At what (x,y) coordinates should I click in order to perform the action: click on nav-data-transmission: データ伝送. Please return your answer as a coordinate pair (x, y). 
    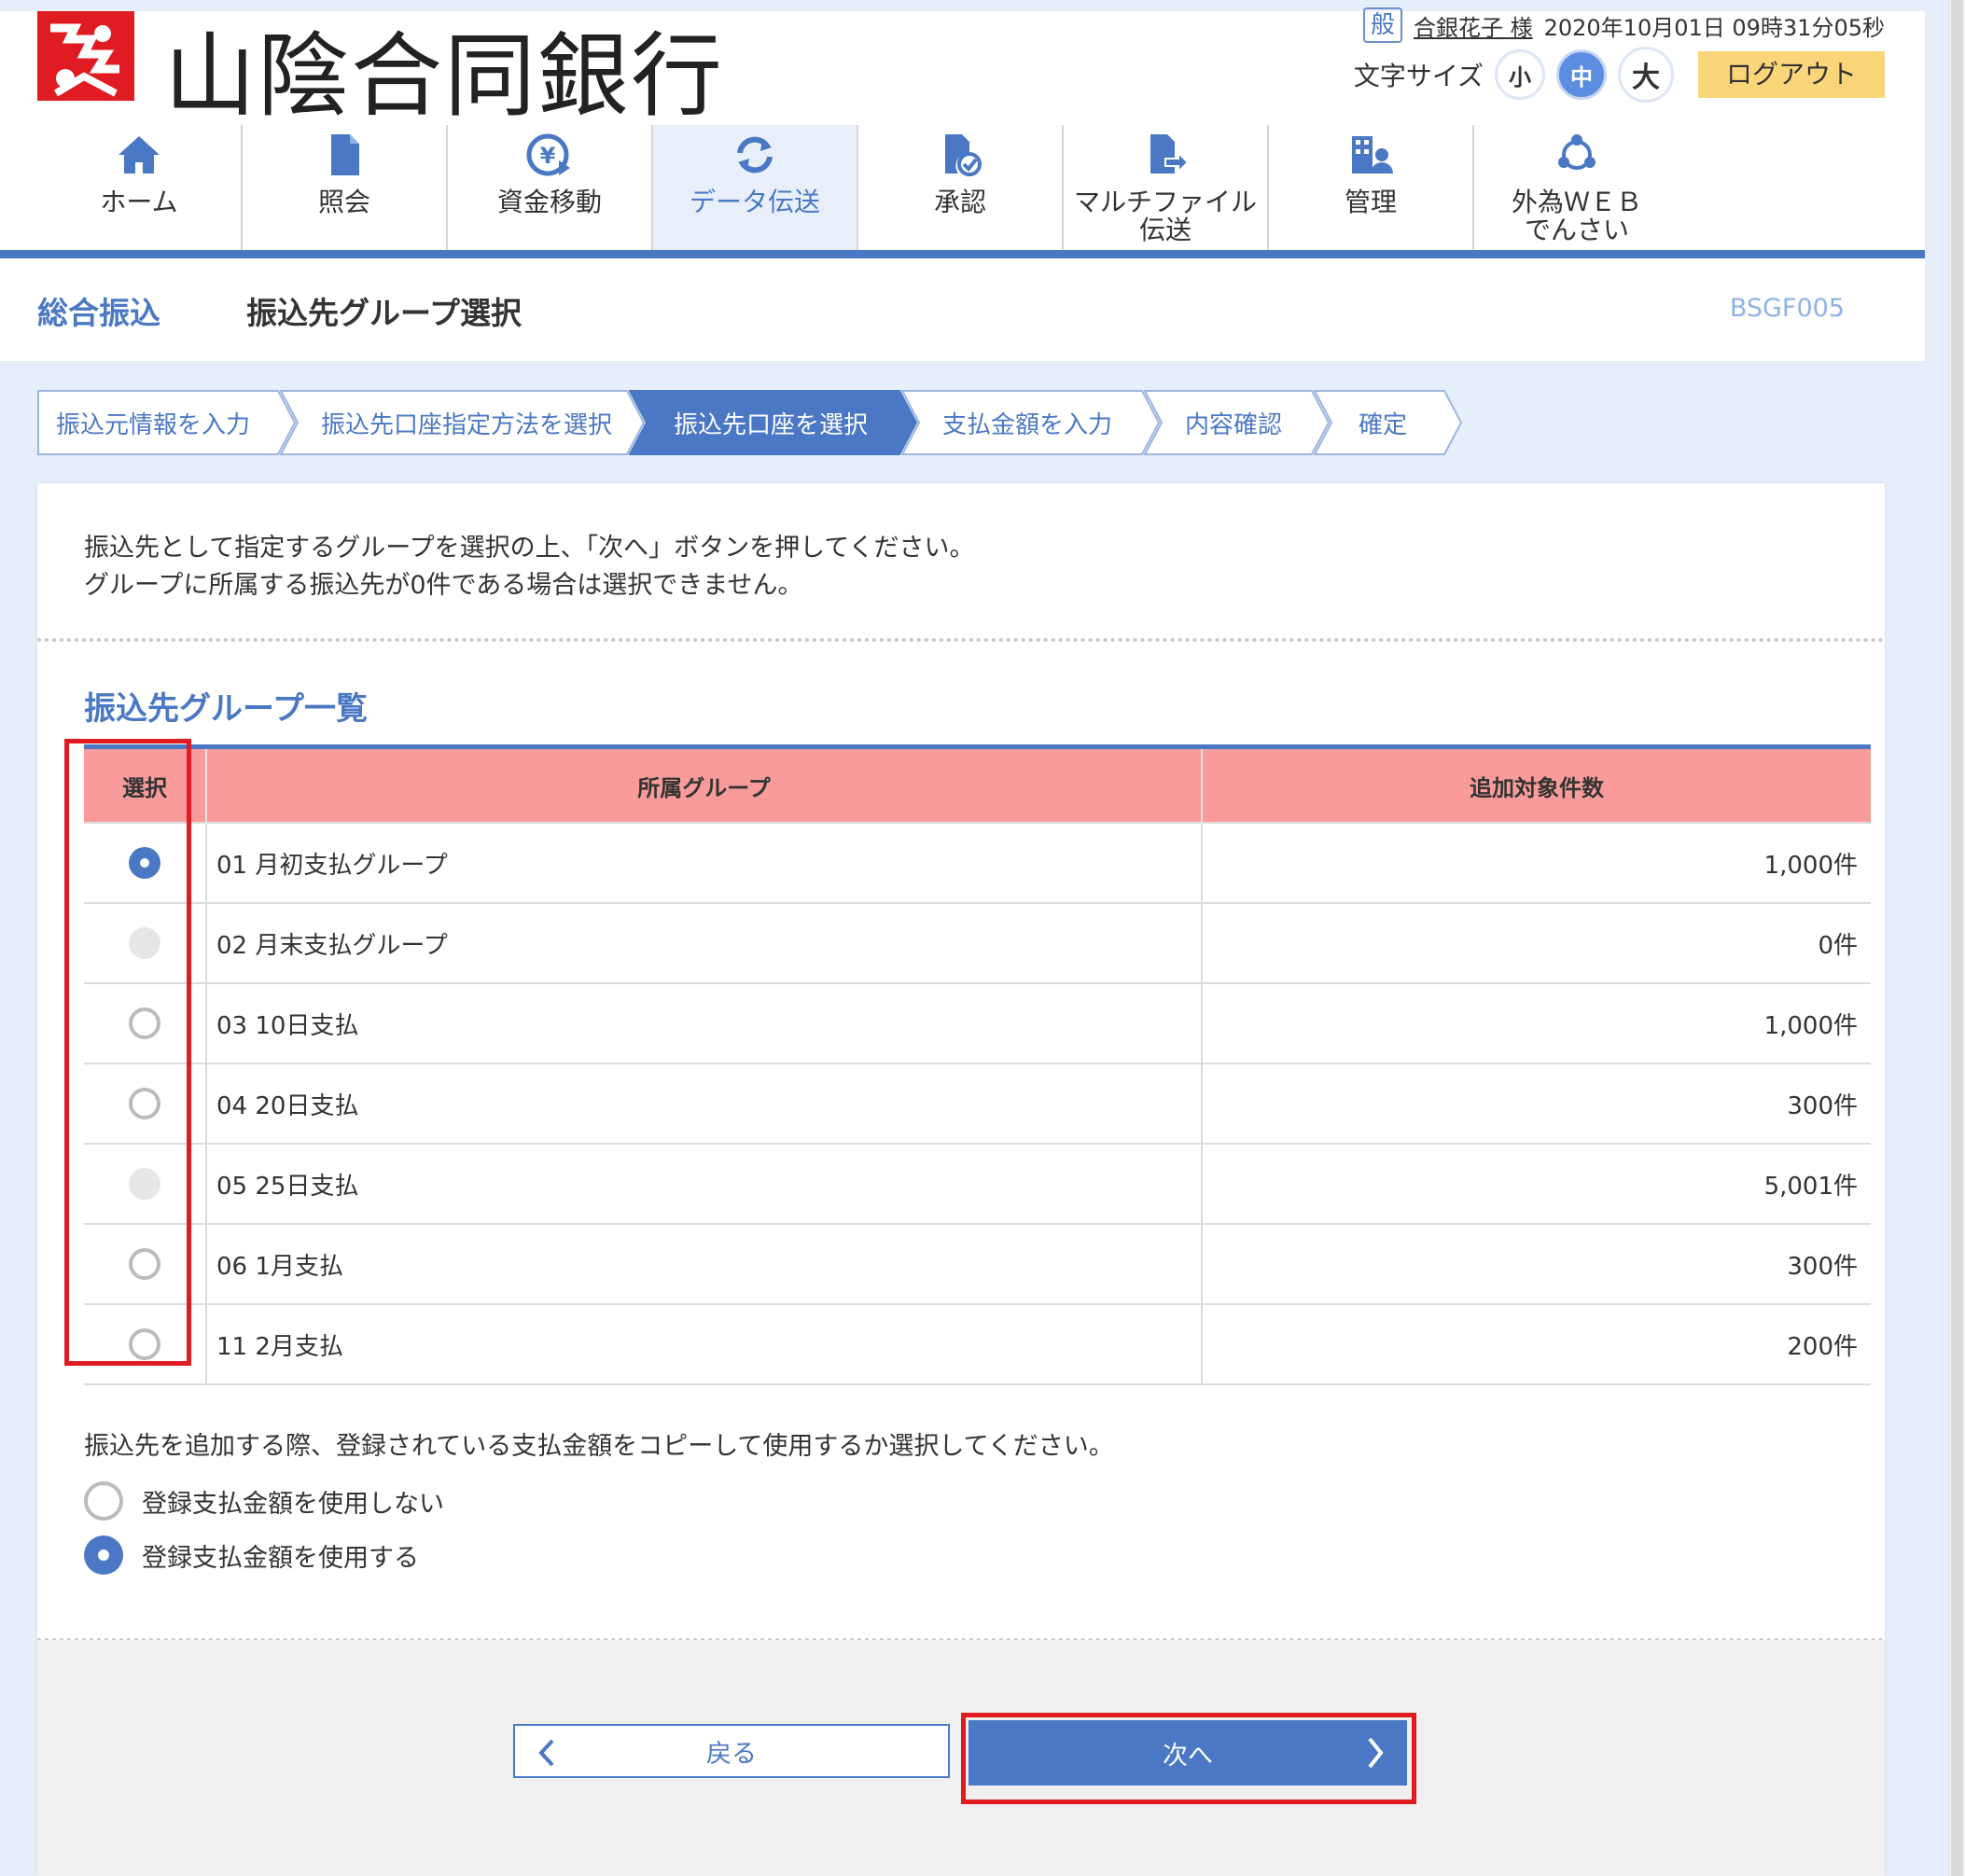
    Looking at the image, I should click on (755, 189).